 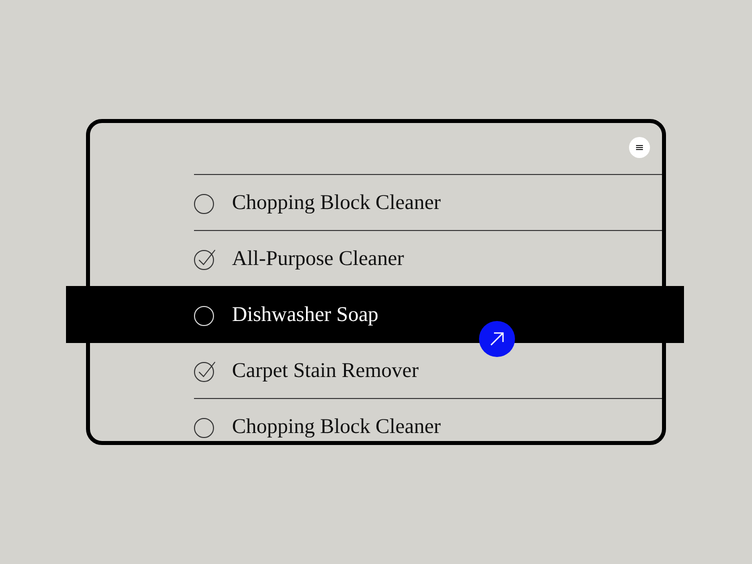 I want to click on item-label: Dishwasher Soap, so click(x=305, y=314).